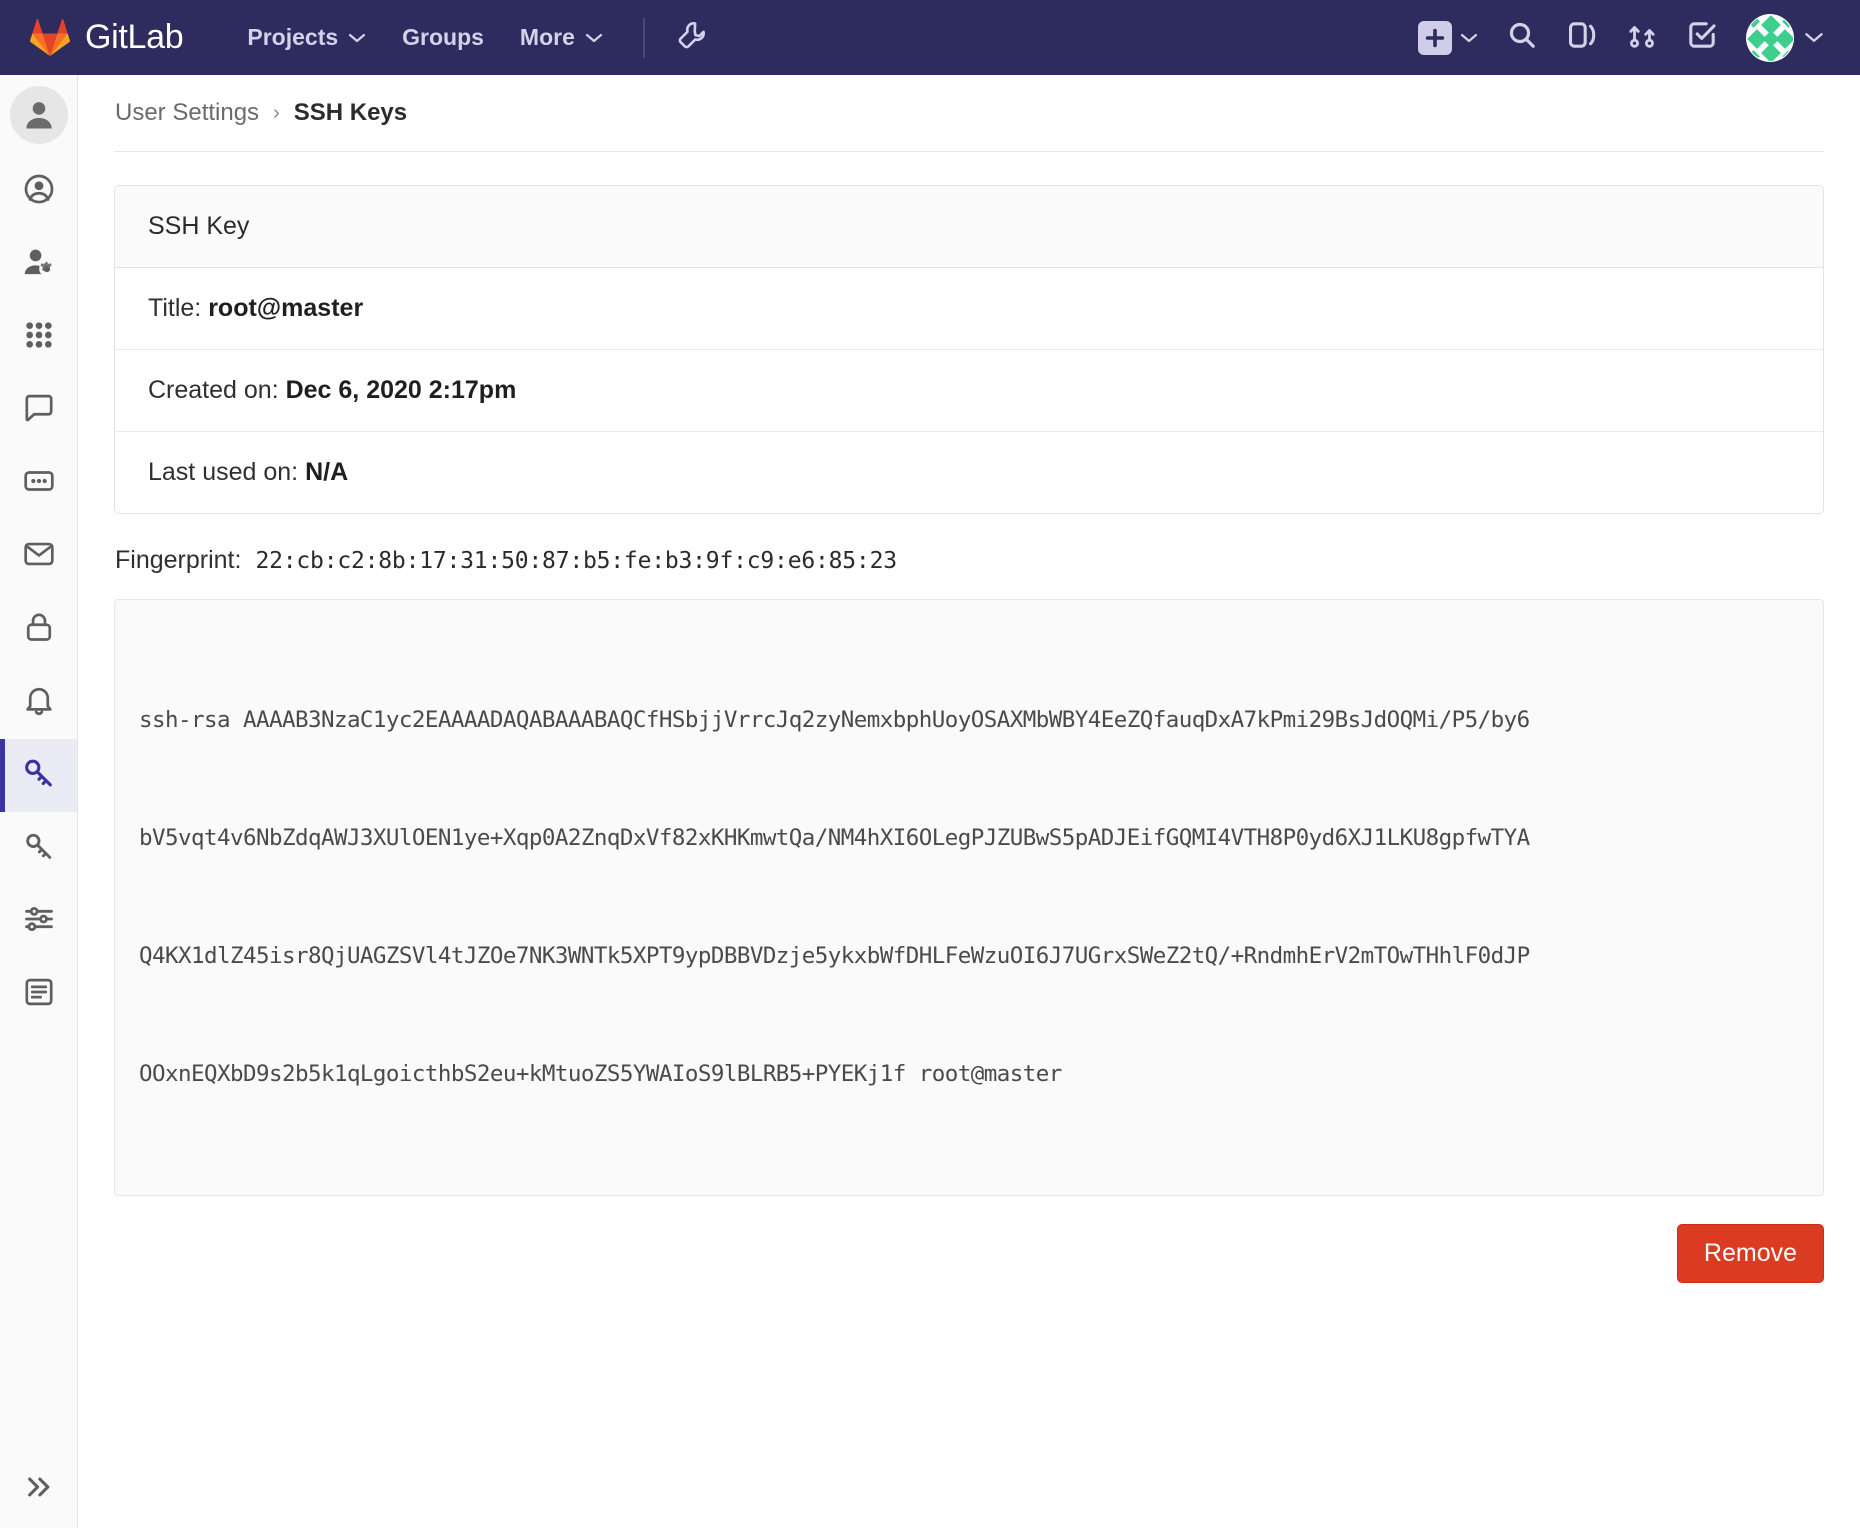 The height and width of the screenshot is (1528, 1860). I want to click on search-button, so click(1522, 37).